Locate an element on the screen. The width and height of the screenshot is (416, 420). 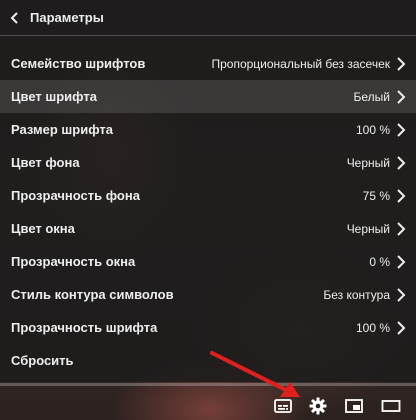
setting-background-opacity: Прозрачность фона 75 % is located at coordinates (208, 195).